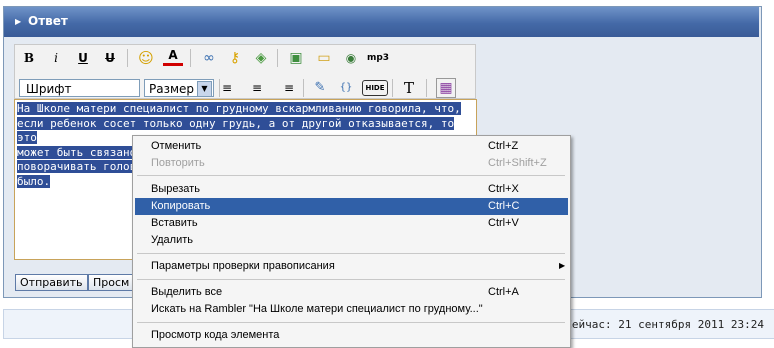  I want to click on size-select: Размер ▼, so click(179, 88).